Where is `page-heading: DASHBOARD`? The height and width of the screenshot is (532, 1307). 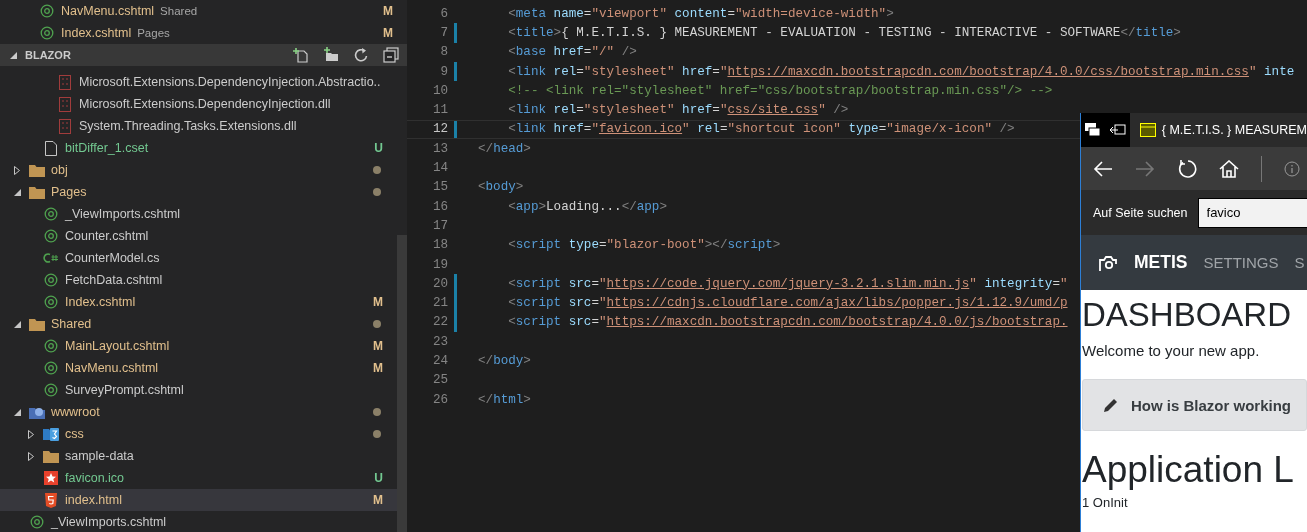 page-heading: DASHBOARD is located at coordinates (1187, 315).